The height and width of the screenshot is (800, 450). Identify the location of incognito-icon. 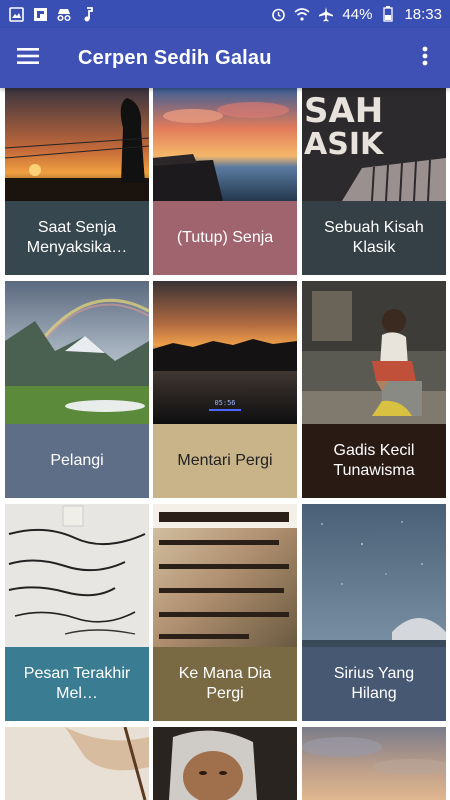
(64, 14).